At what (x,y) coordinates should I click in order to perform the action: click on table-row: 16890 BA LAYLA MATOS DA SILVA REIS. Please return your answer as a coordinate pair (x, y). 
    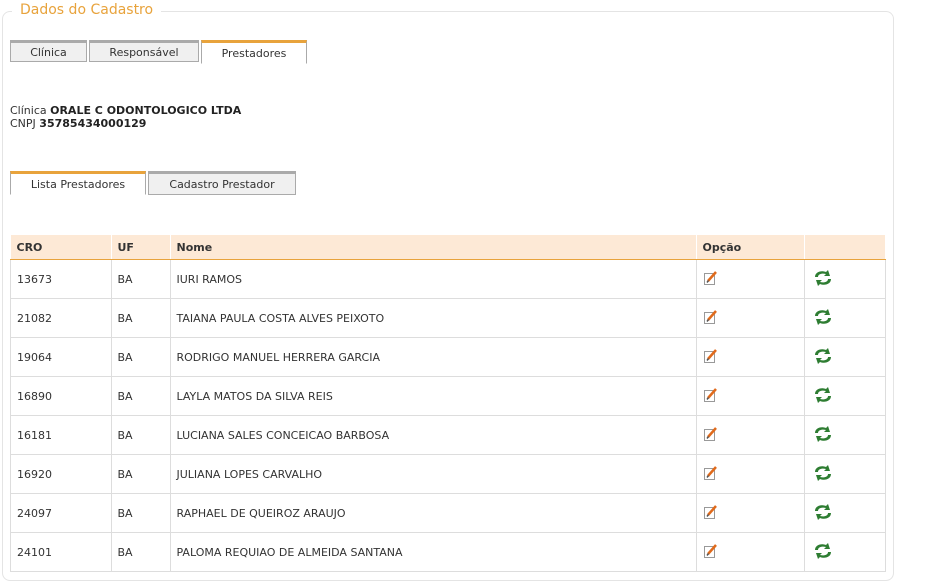
    Looking at the image, I should click on (448, 396).